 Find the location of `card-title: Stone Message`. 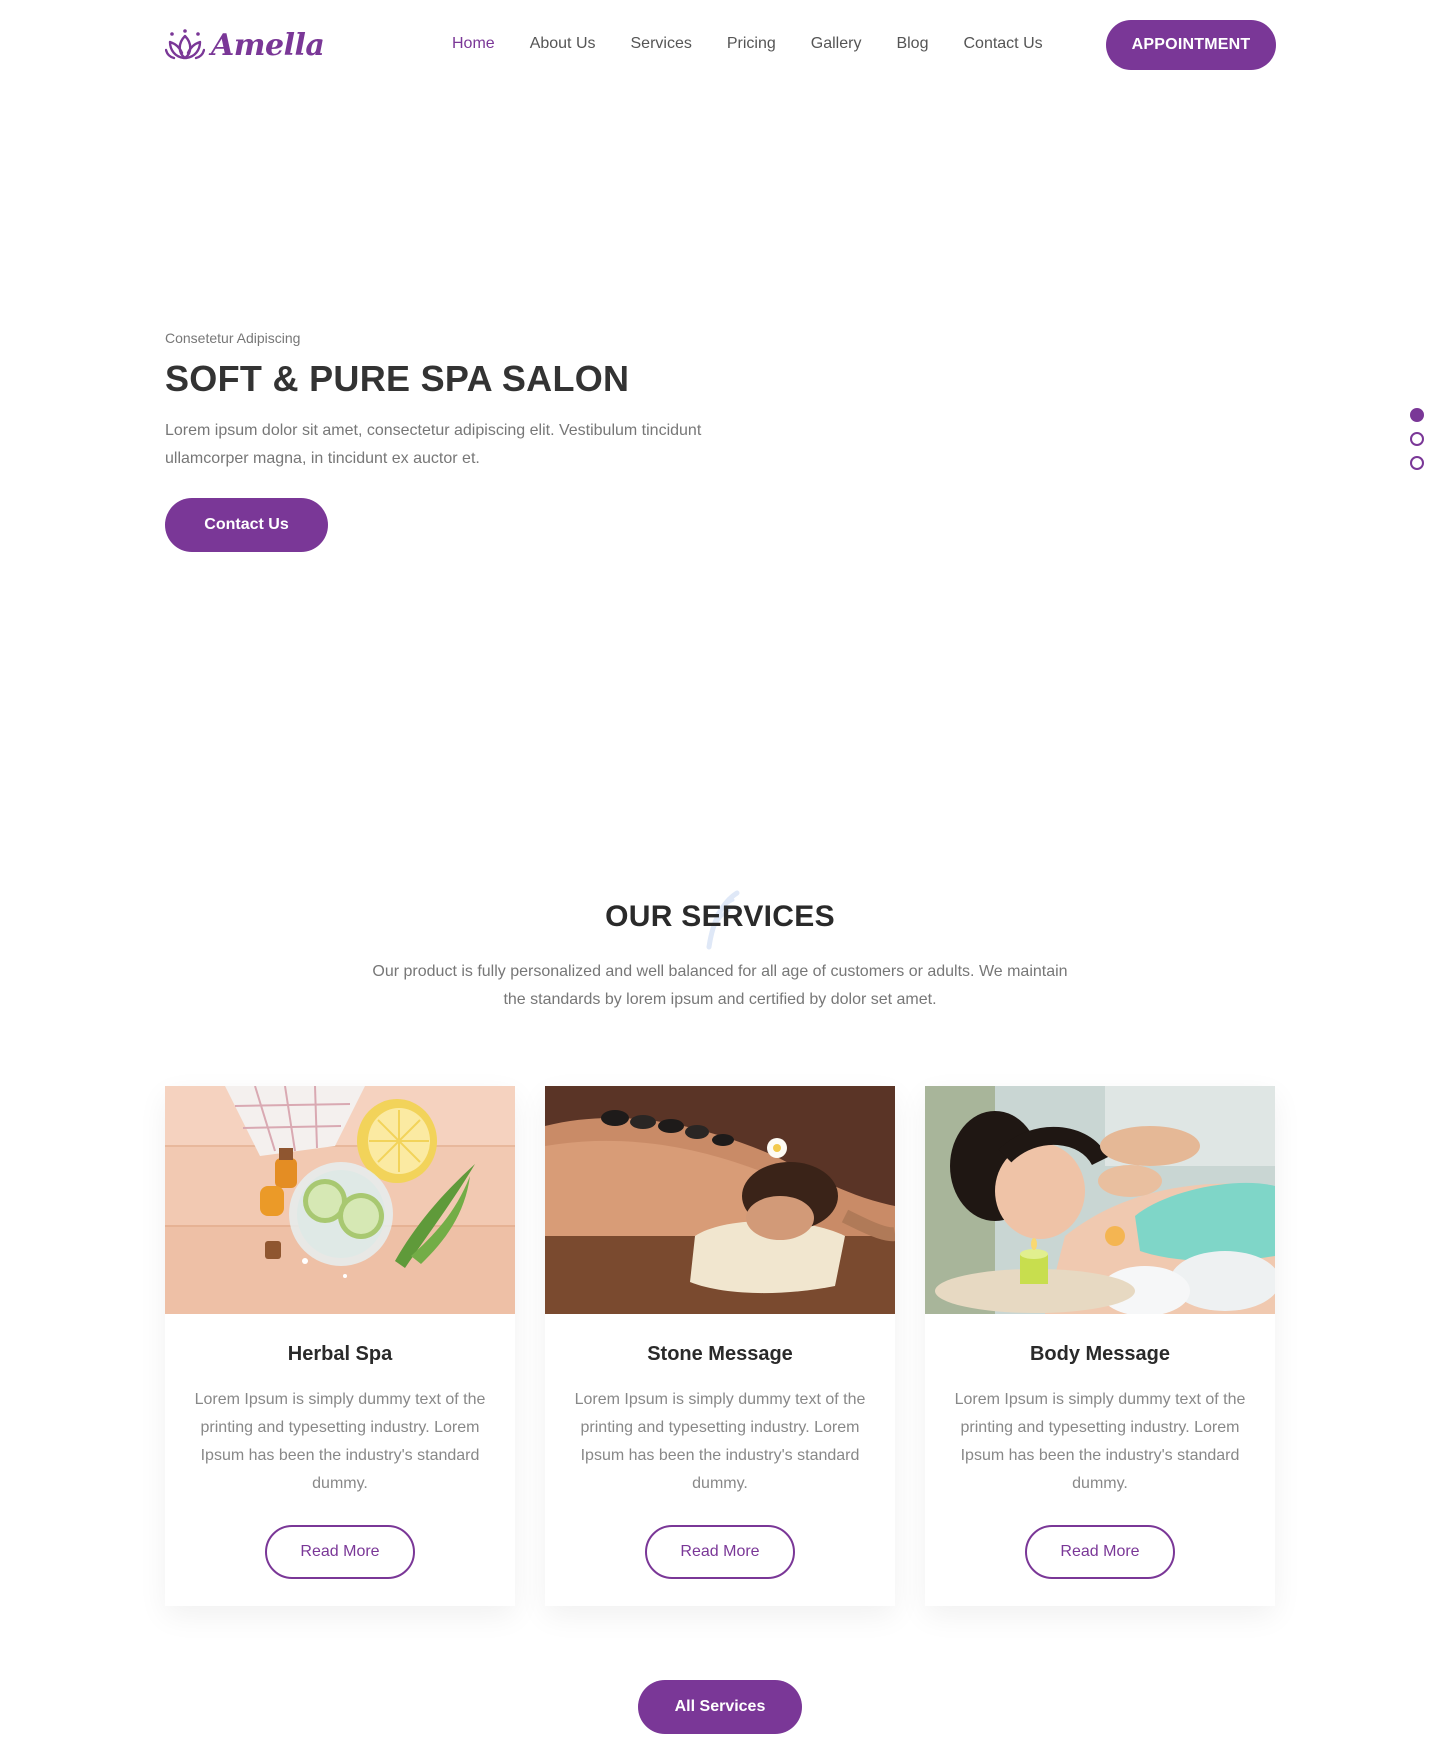

card-title: Stone Message is located at coordinates (720, 1354).